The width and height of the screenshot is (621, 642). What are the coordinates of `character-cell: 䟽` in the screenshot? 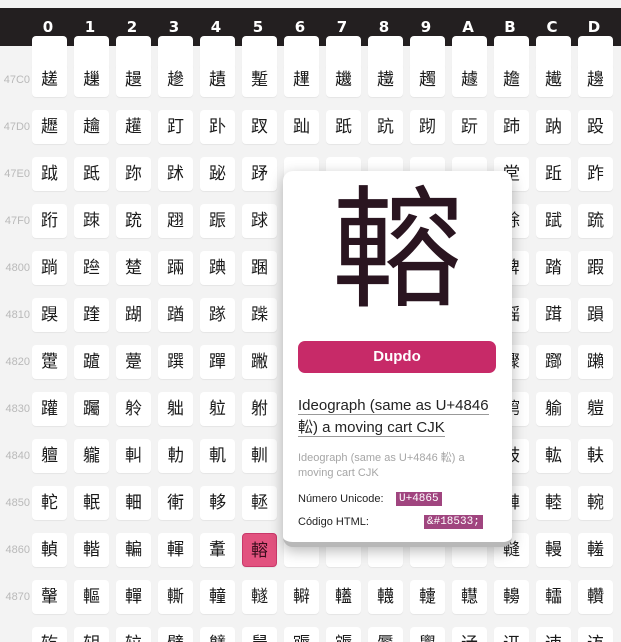 It's located at (595, 221).